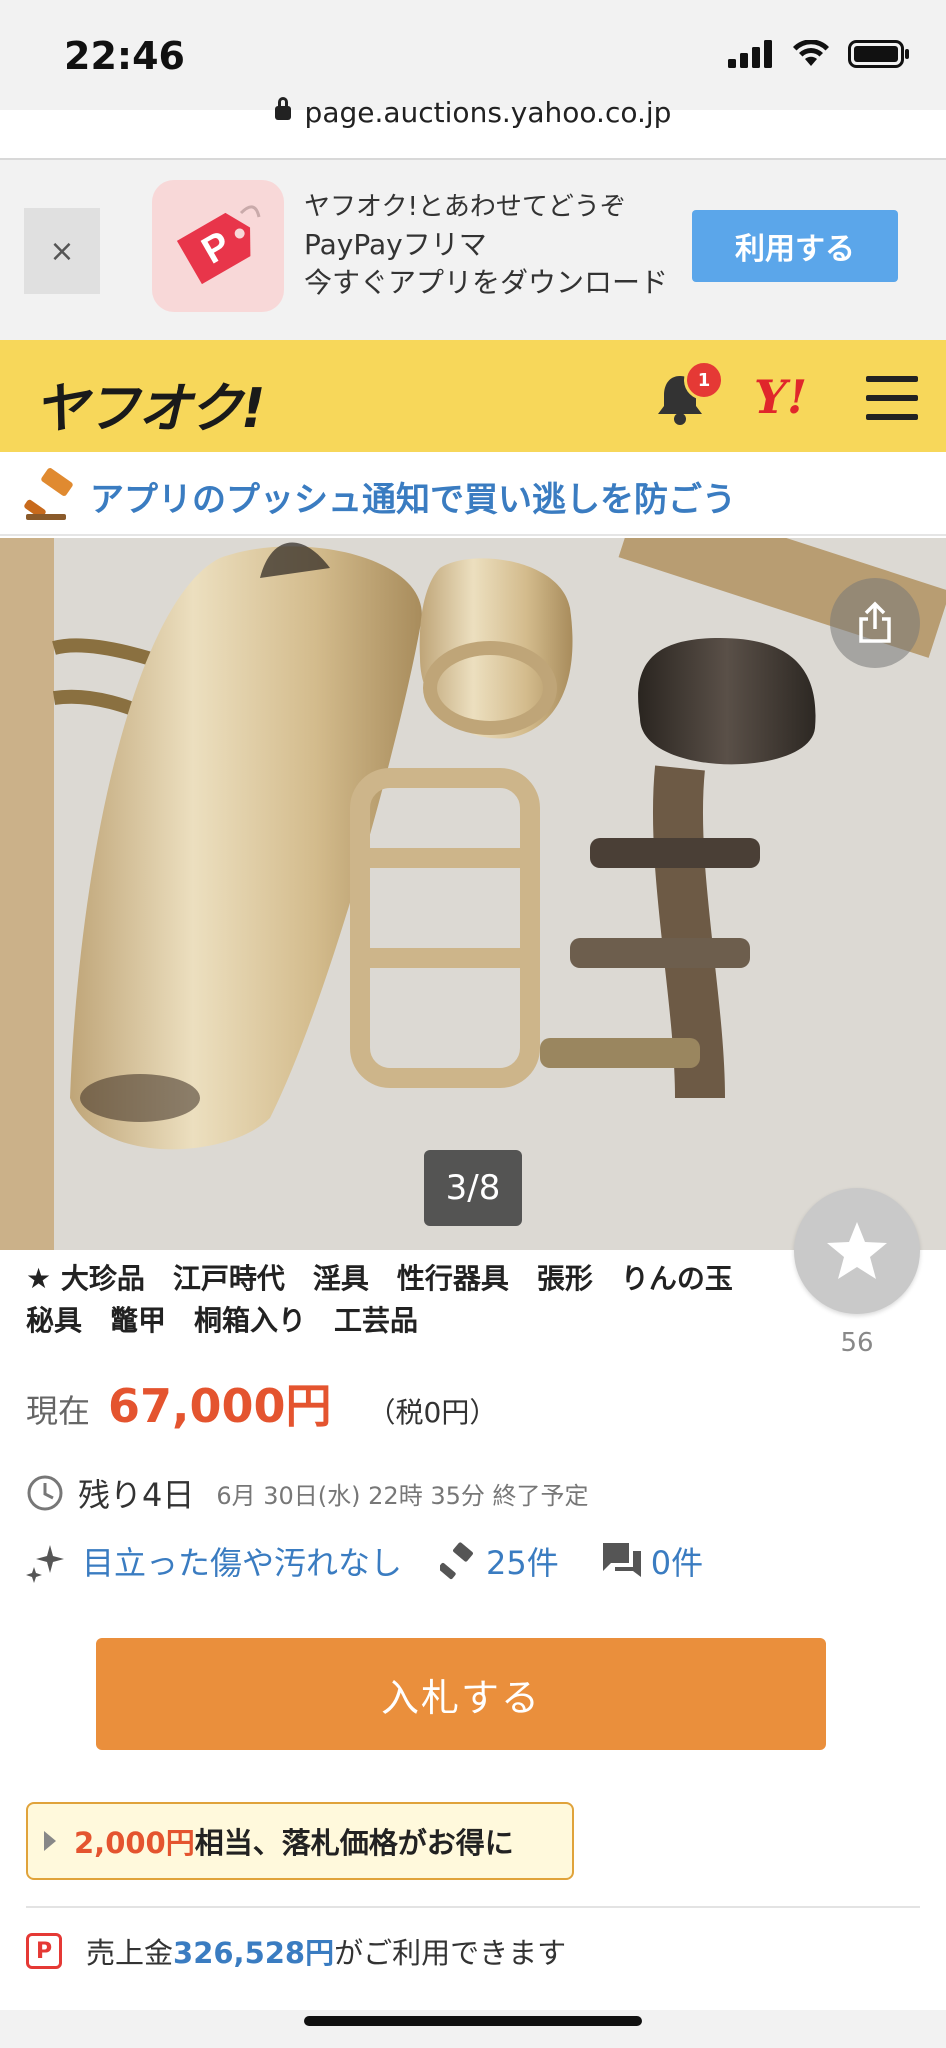 The height and width of the screenshot is (2048, 946). Describe the element at coordinates (461, 1694) in the screenshot. I see `bid-button: 入札する` at that location.